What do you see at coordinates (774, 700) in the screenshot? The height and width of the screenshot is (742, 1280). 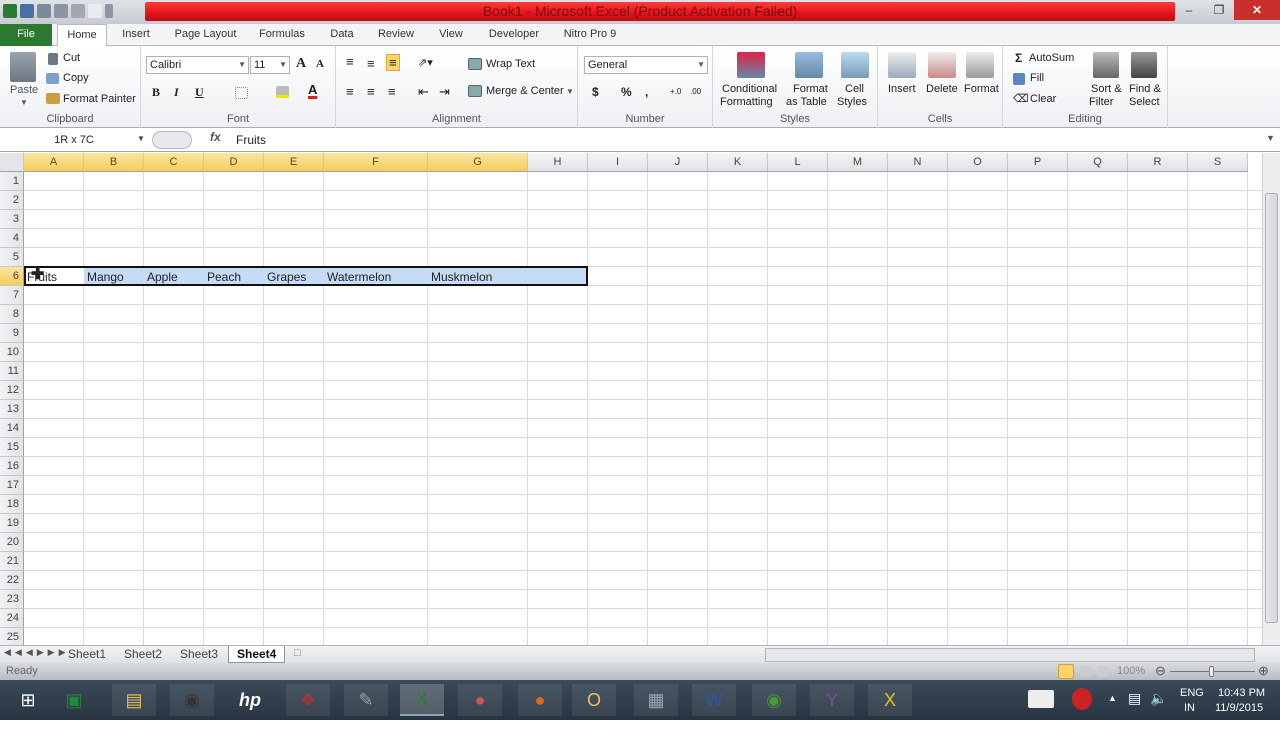 I see `taskbar-chrome-icon: ◉` at bounding box center [774, 700].